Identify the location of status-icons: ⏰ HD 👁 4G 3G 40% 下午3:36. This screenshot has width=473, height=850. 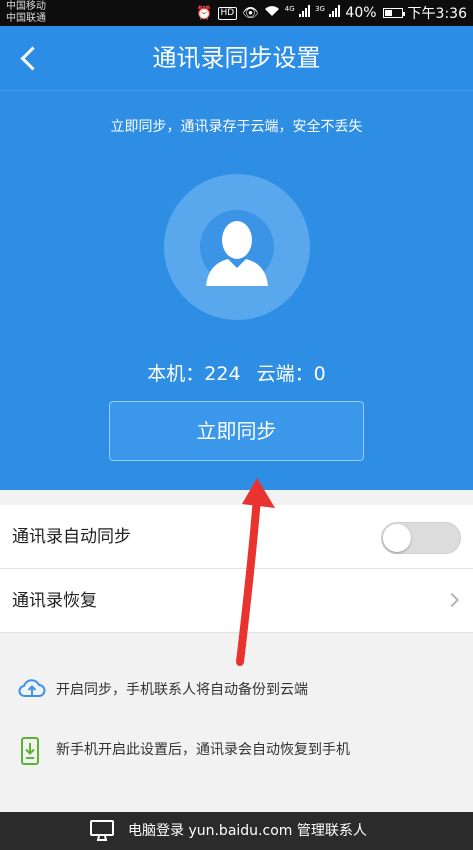
(331, 13).